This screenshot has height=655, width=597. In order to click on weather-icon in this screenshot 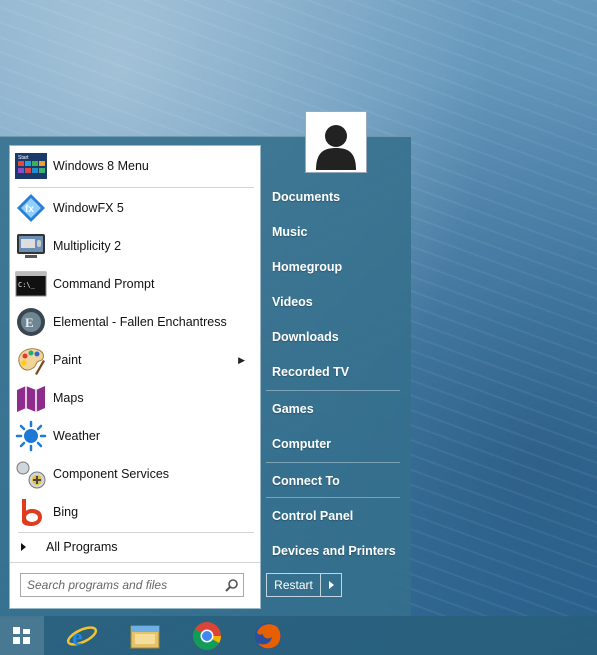, I will do `click(31, 436)`.